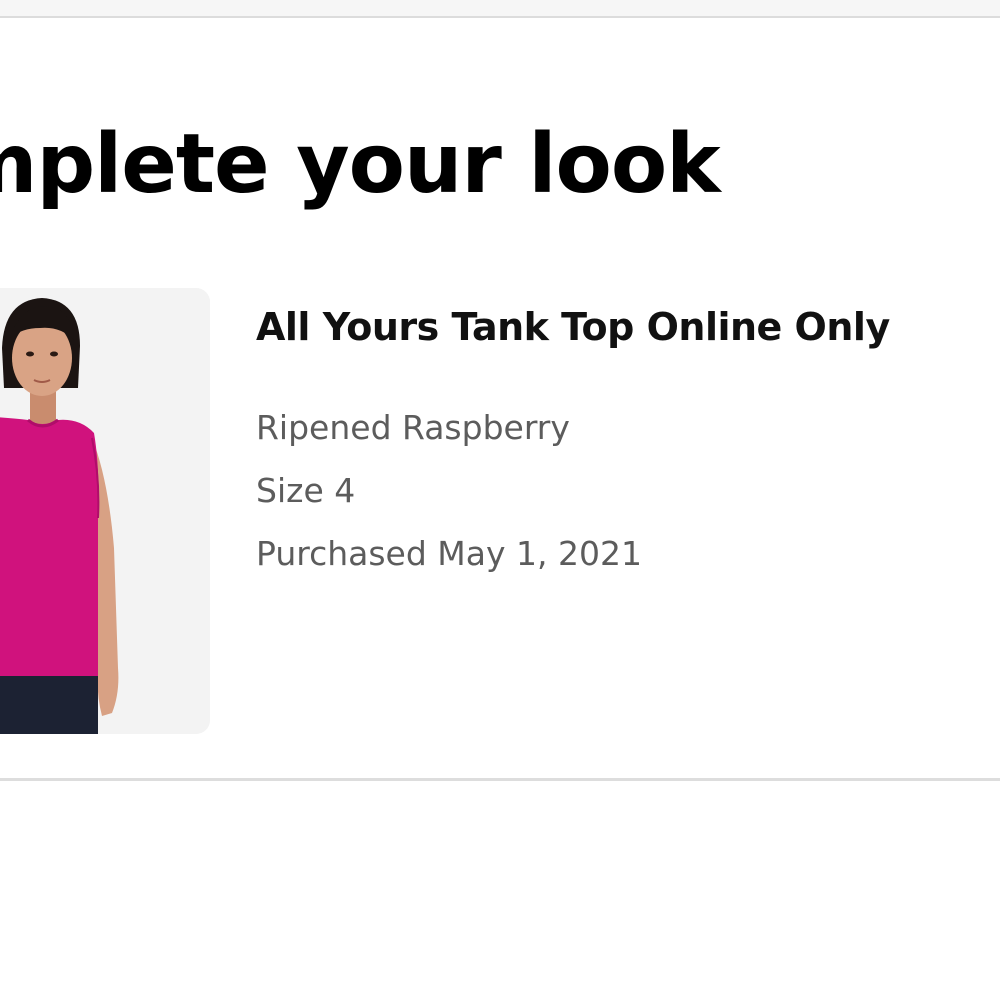  Describe the element at coordinates (449, 553) in the screenshot. I see `purchase-date: Purchased May 1, 2021` at that location.